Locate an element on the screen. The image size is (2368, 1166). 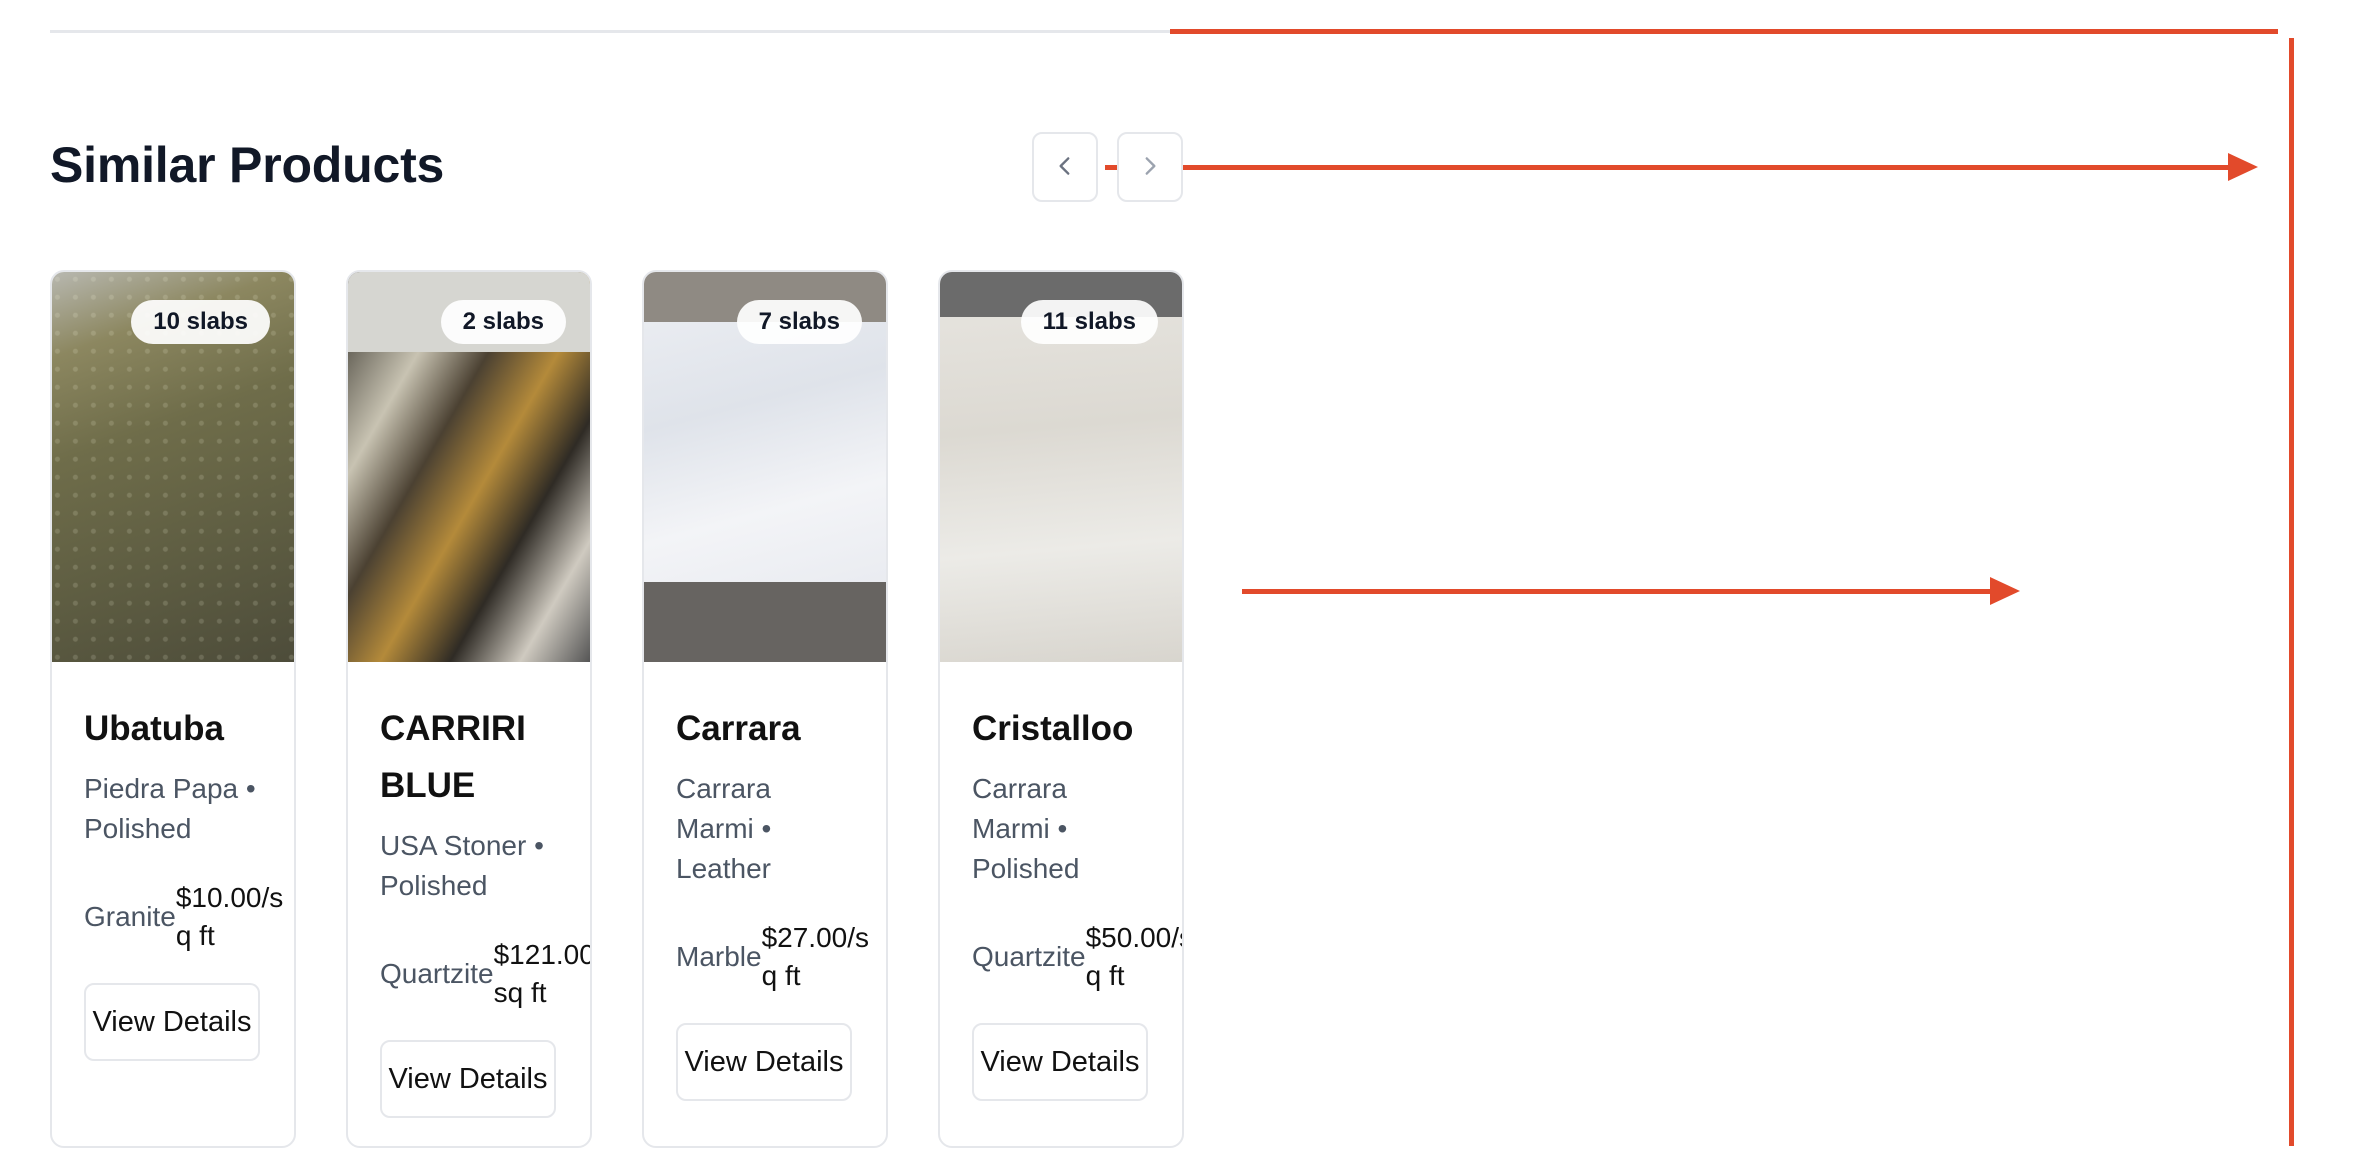
product-price: $27.00/sq ft is located at coordinates (815, 956).